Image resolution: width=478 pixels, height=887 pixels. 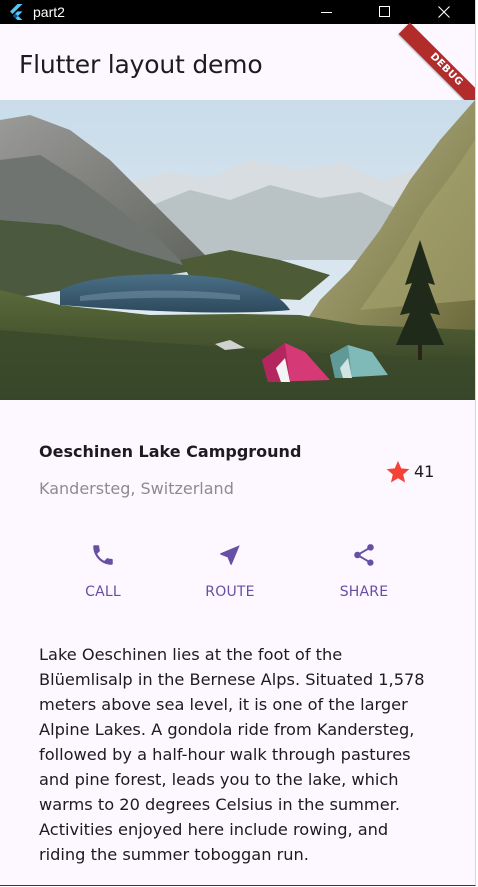 What do you see at coordinates (424, 471) in the screenshot?
I see `rating-count: 41` at bounding box center [424, 471].